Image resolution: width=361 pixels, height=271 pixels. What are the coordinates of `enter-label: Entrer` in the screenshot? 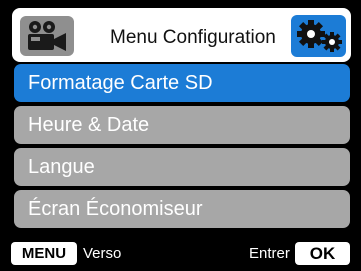 It's located at (269, 253).